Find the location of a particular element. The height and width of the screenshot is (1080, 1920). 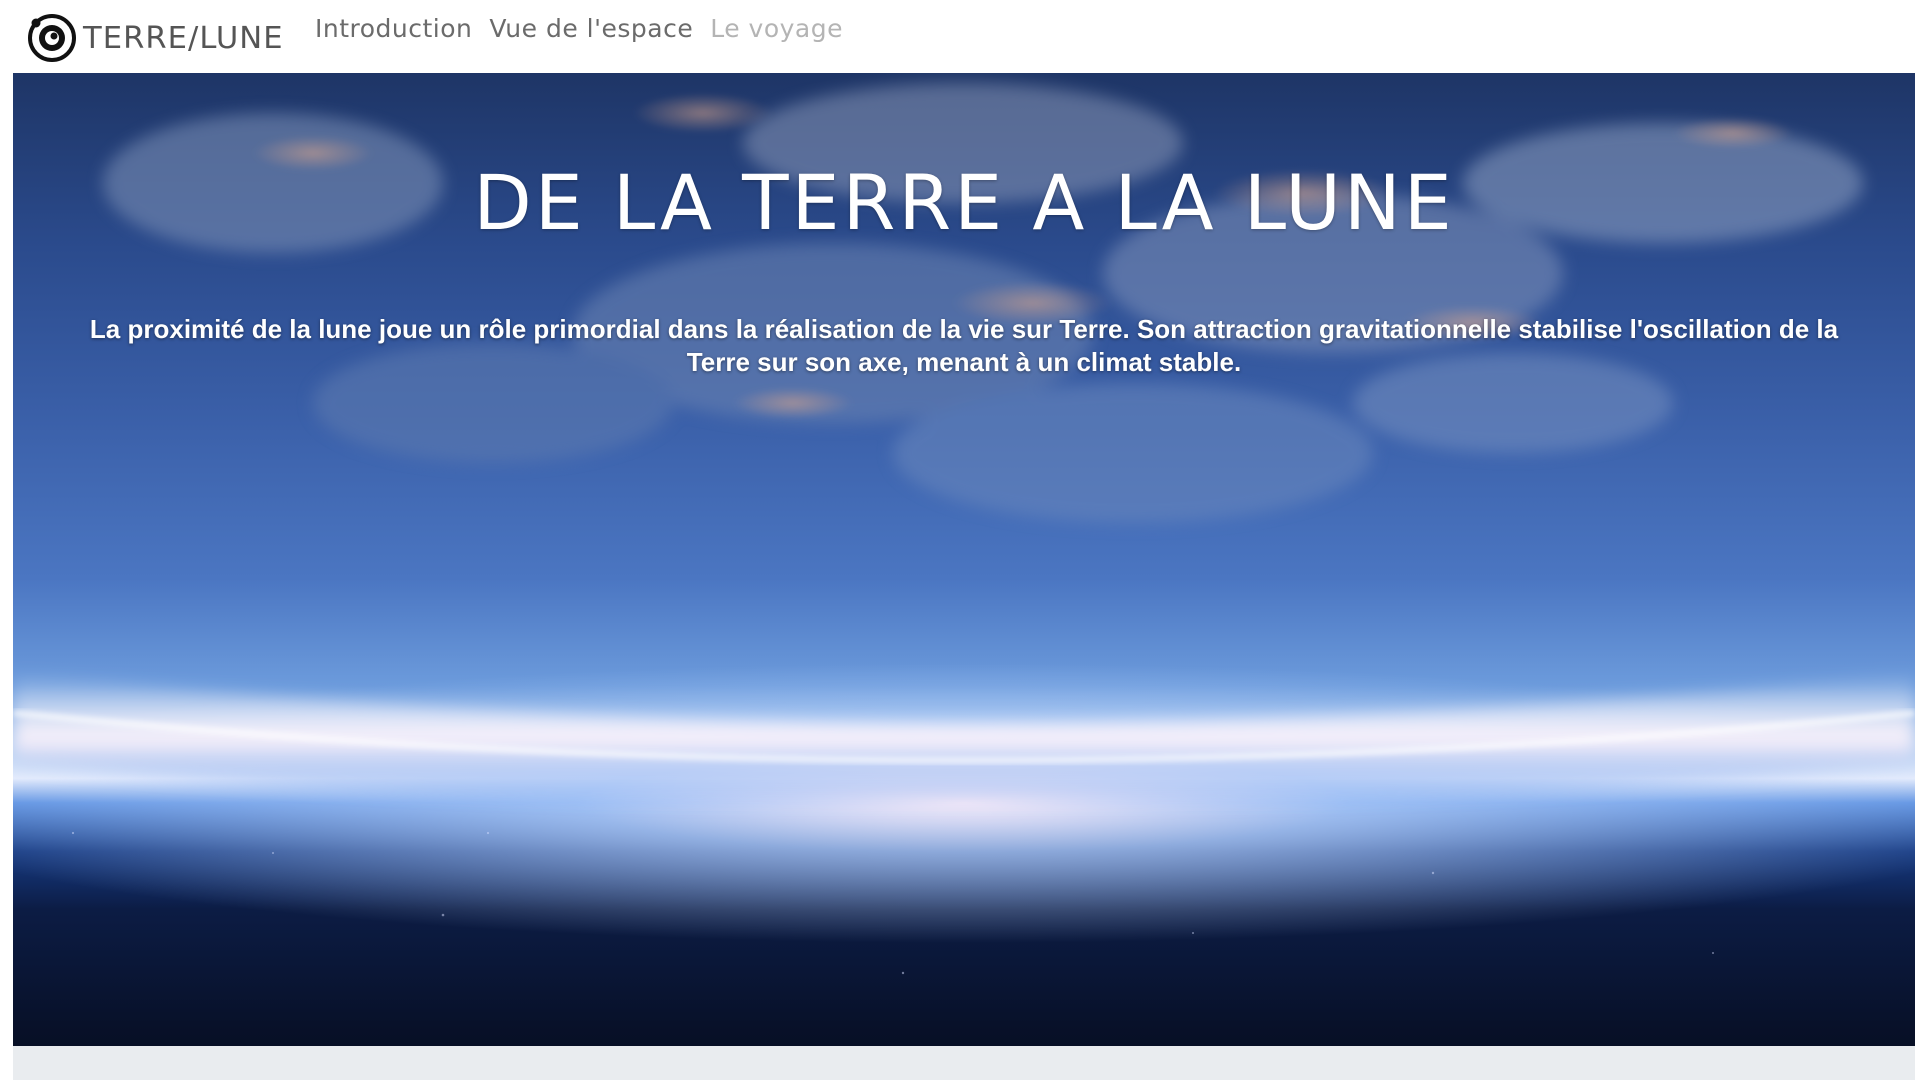

nav-link-vue-espace: Vue de l'espace is located at coordinates (591, 28).